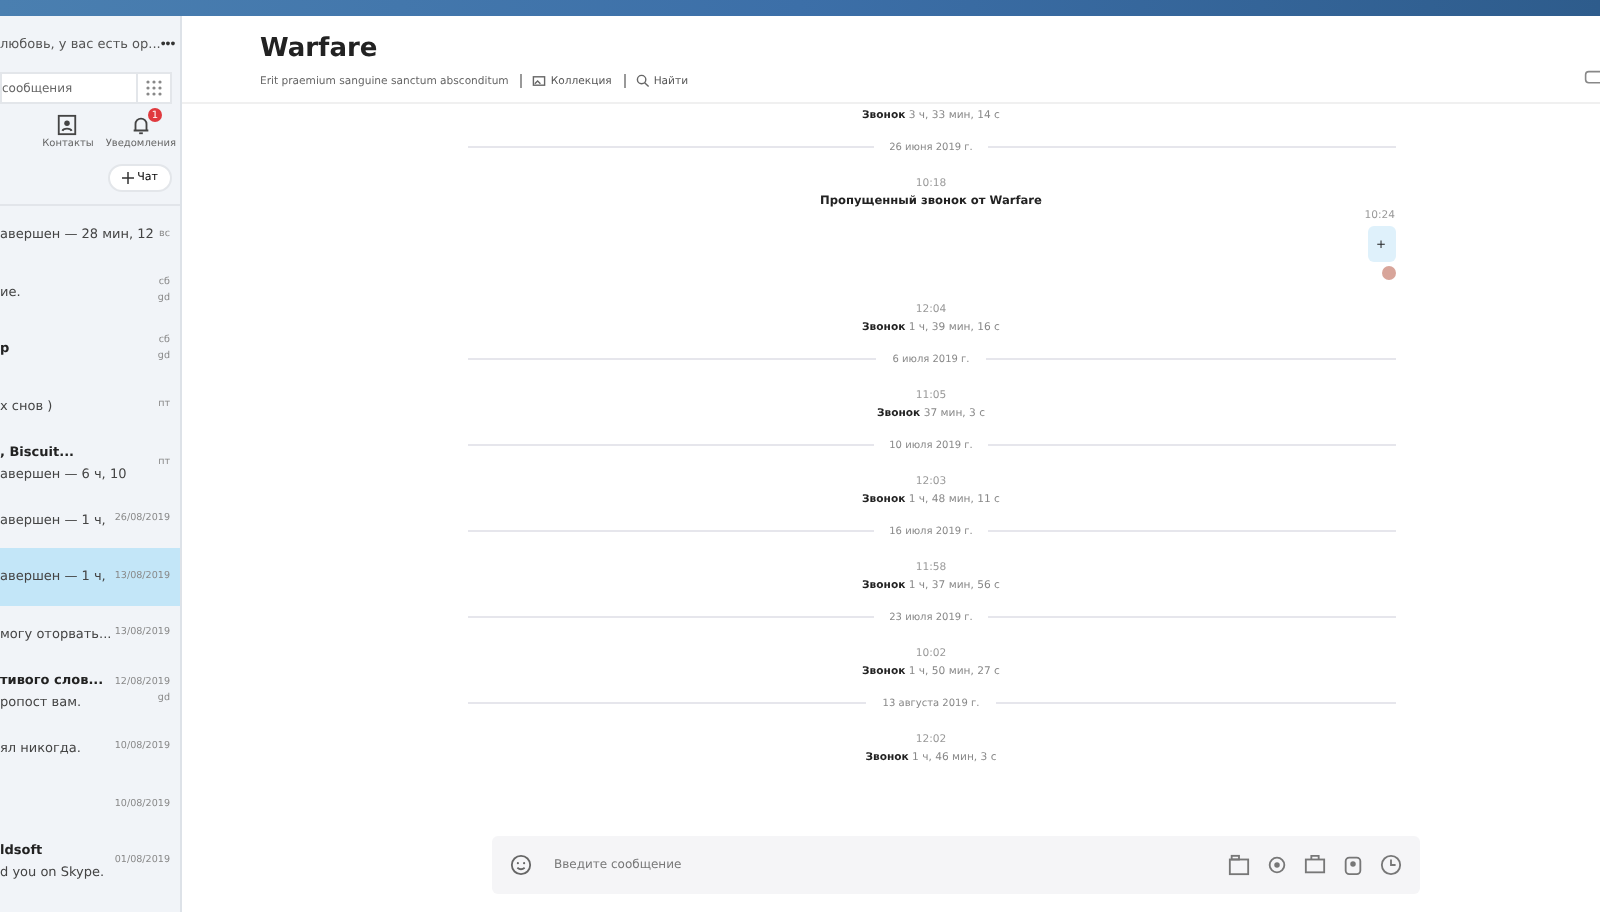 This screenshot has width=1600, height=912. I want to click on clock-icon, so click(1391, 865).